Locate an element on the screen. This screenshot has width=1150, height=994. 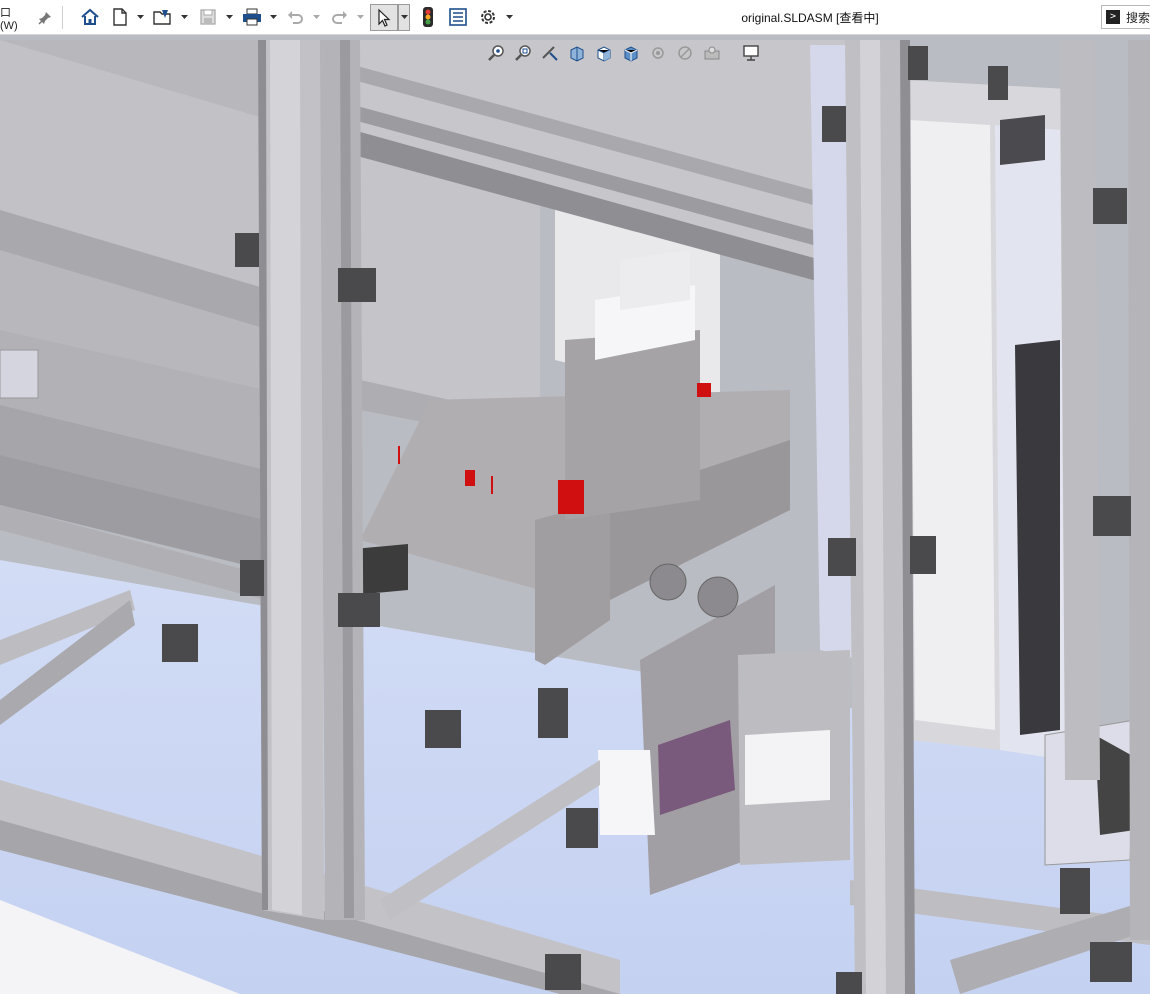
file-properties-icon is located at coordinates (458, 17).